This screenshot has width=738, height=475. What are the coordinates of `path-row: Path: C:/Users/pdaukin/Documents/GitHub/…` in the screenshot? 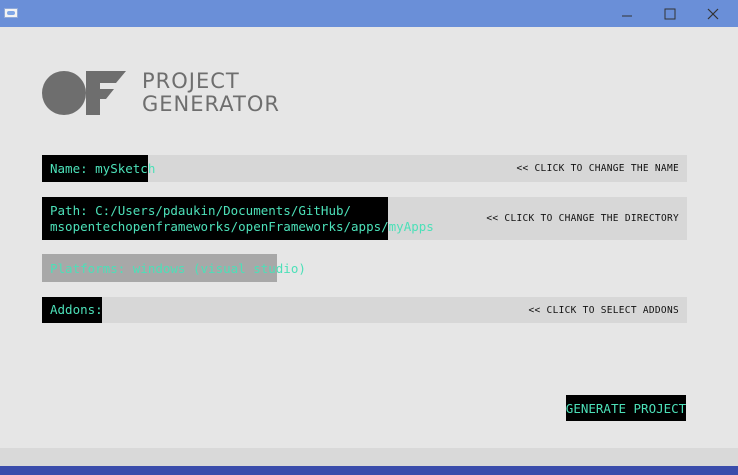 It's located at (364, 218).